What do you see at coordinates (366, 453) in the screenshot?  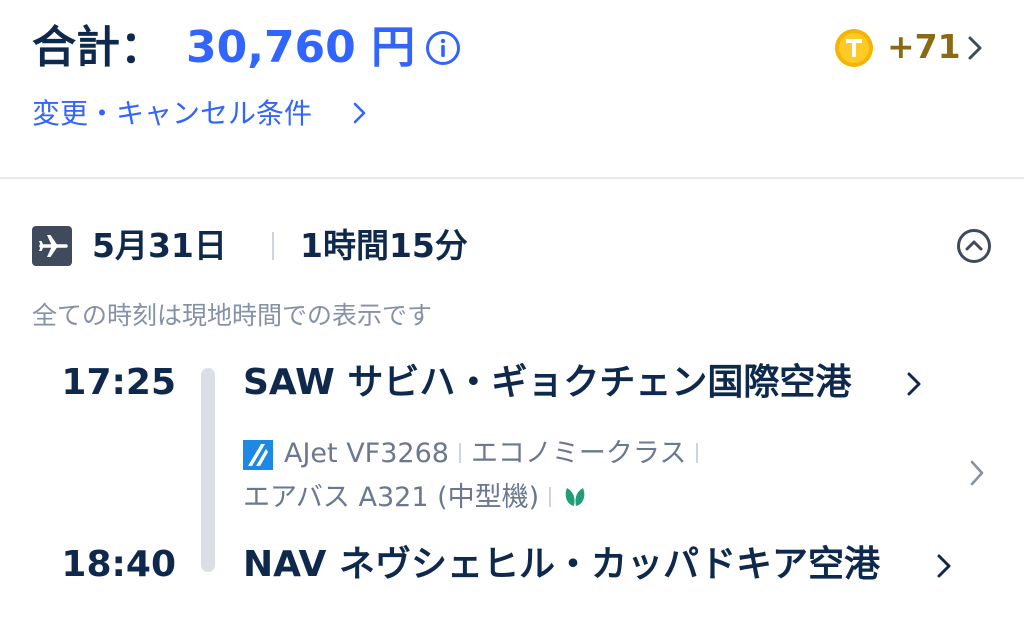 I see `airline-flight-number: AJet VF3268` at bounding box center [366, 453].